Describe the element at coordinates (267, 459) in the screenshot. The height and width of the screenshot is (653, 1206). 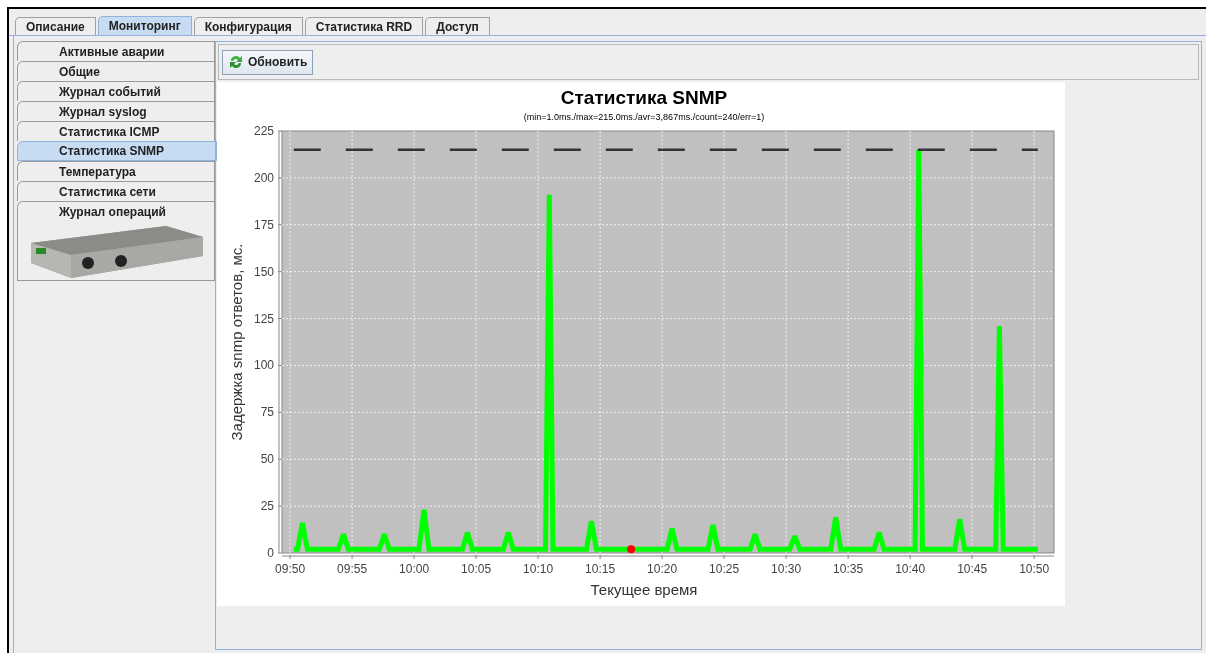
I see `y-tick-label: 50` at that location.